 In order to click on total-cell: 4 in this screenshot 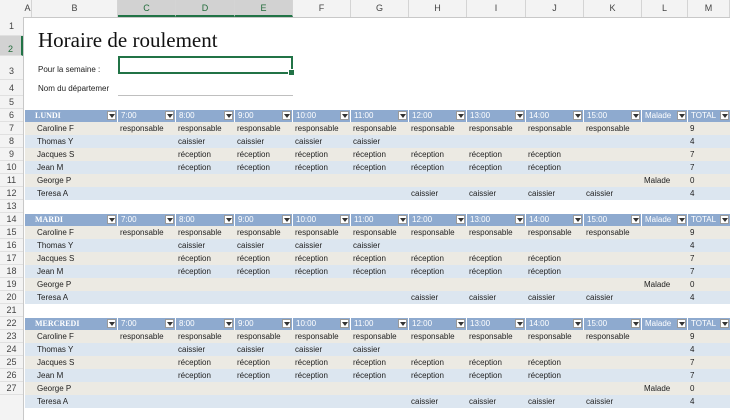, I will do `click(692, 193)`.